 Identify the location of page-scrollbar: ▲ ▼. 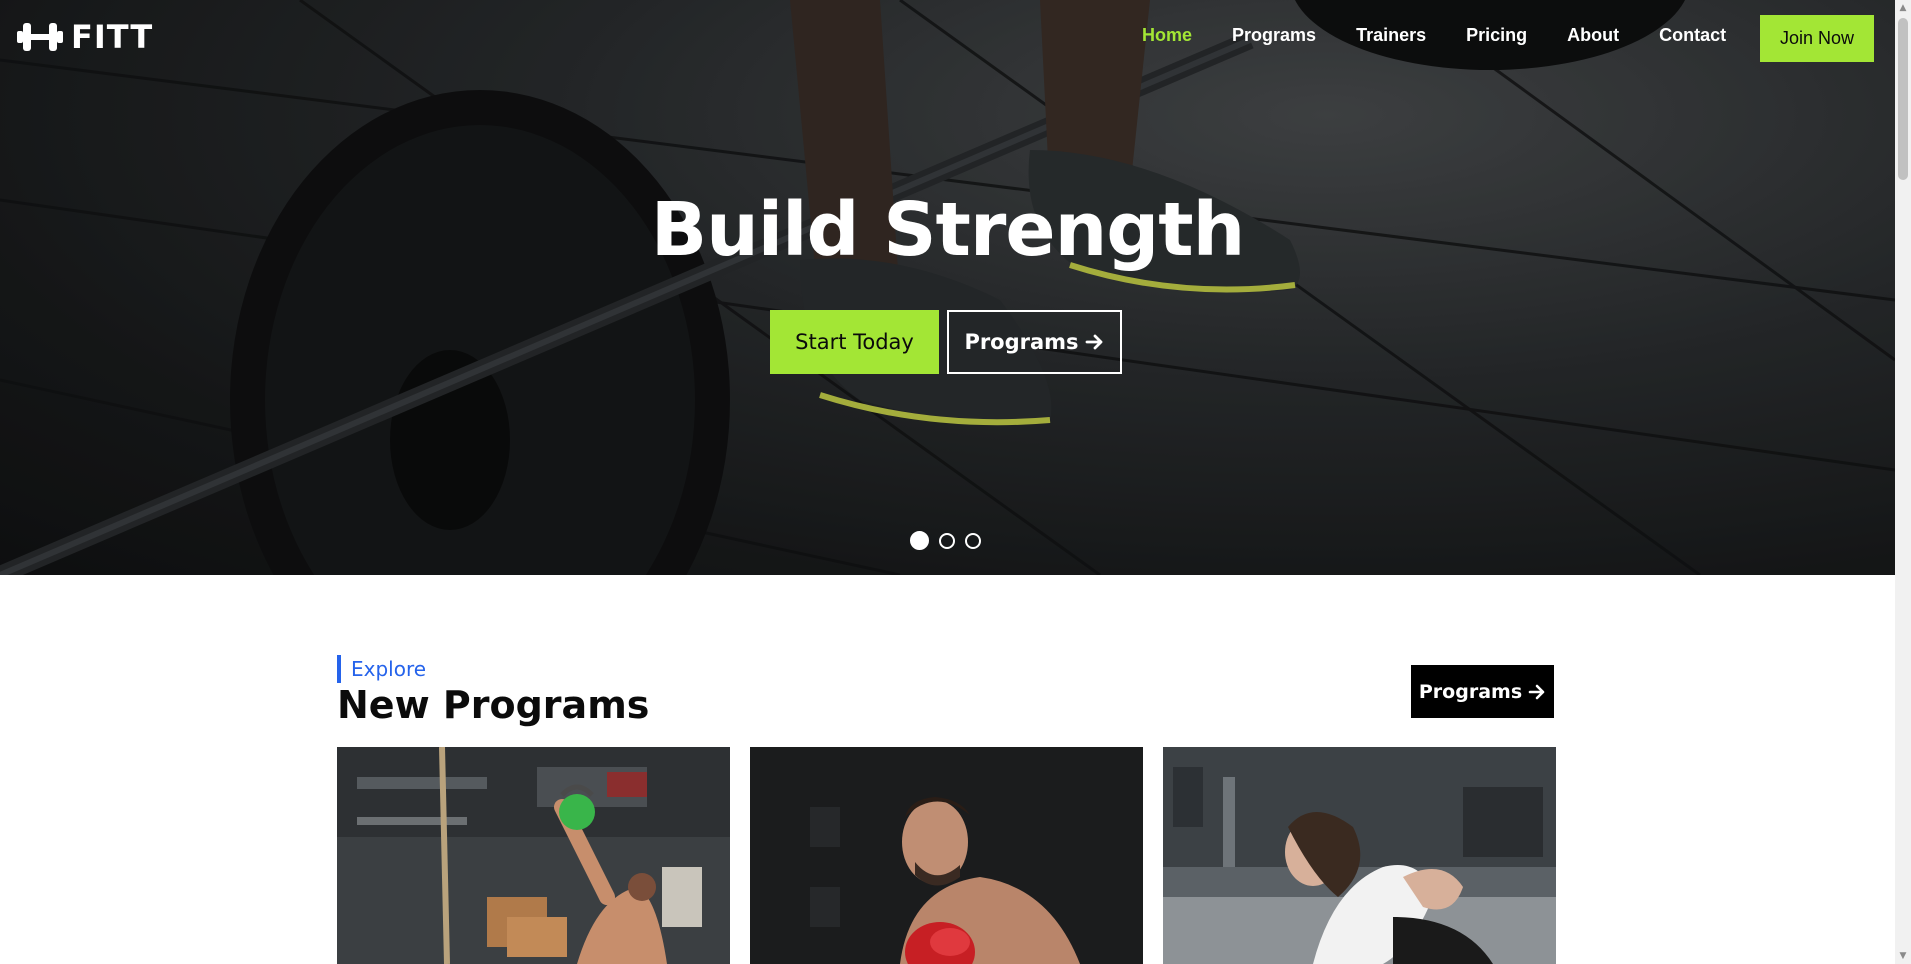
(1903, 482).